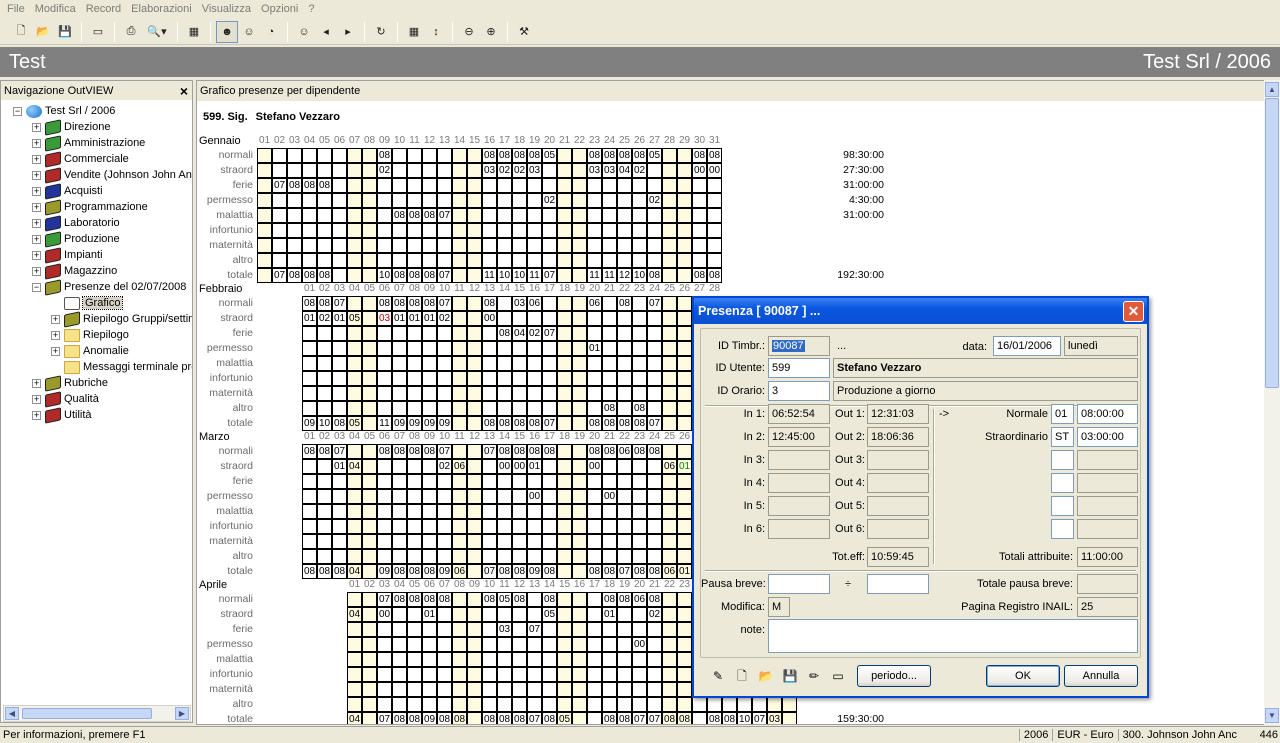  I want to click on tree-item: + Riepilogo Gruppi/settim, so click(121, 319).